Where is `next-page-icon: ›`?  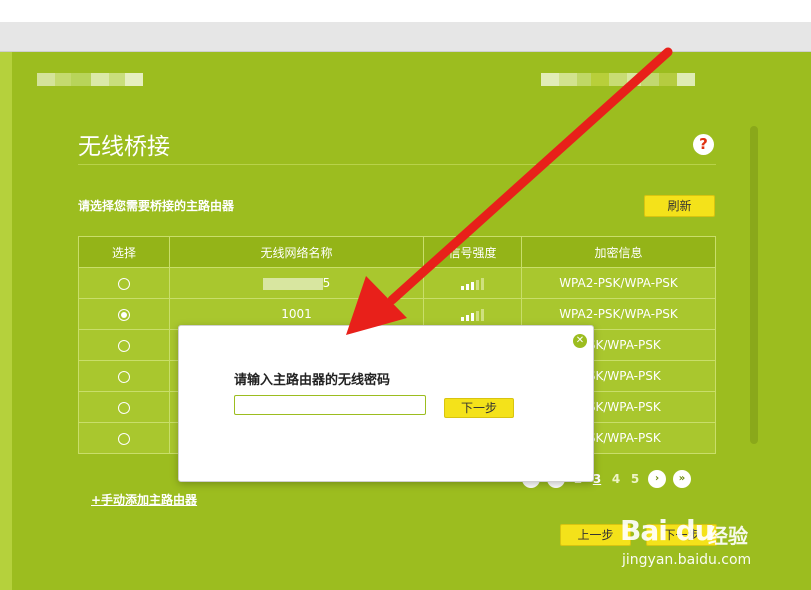 next-page-icon: › is located at coordinates (657, 479).